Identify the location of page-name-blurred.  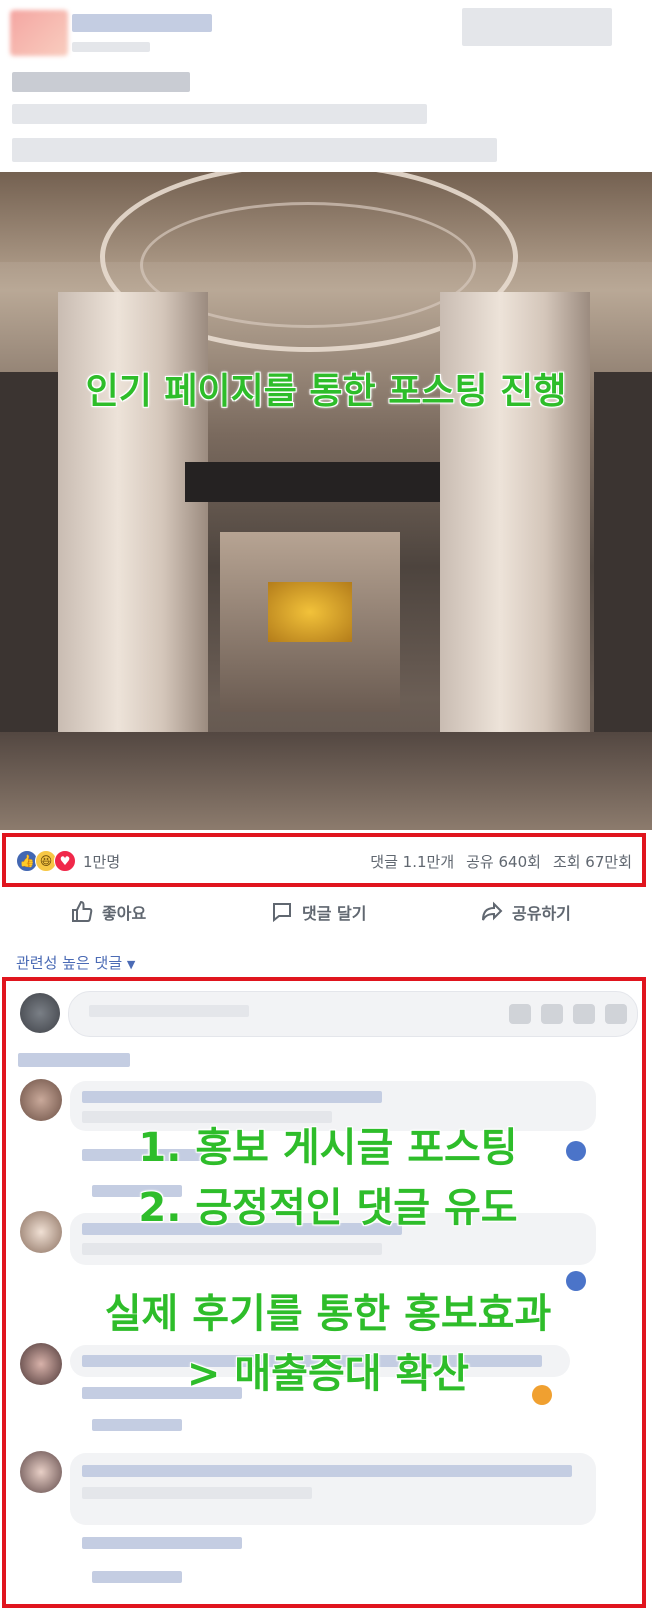
(142, 23).